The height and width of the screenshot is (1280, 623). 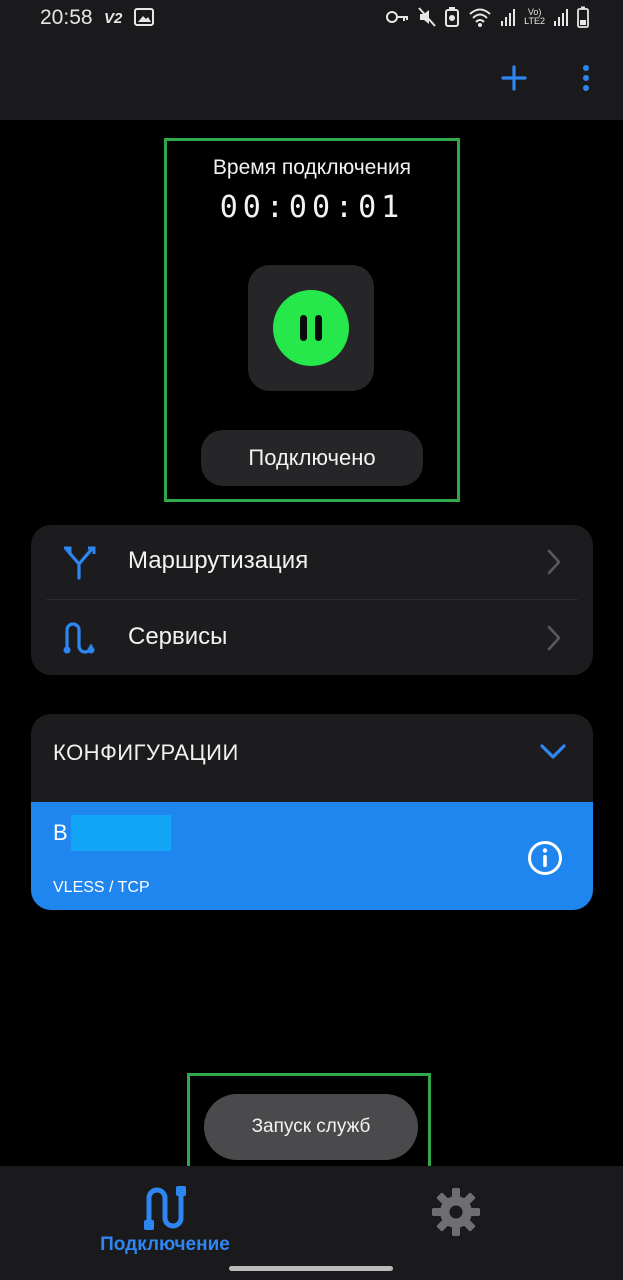 I want to click on features-card: Маршрутизация Сервисы, so click(x=312, y=600).